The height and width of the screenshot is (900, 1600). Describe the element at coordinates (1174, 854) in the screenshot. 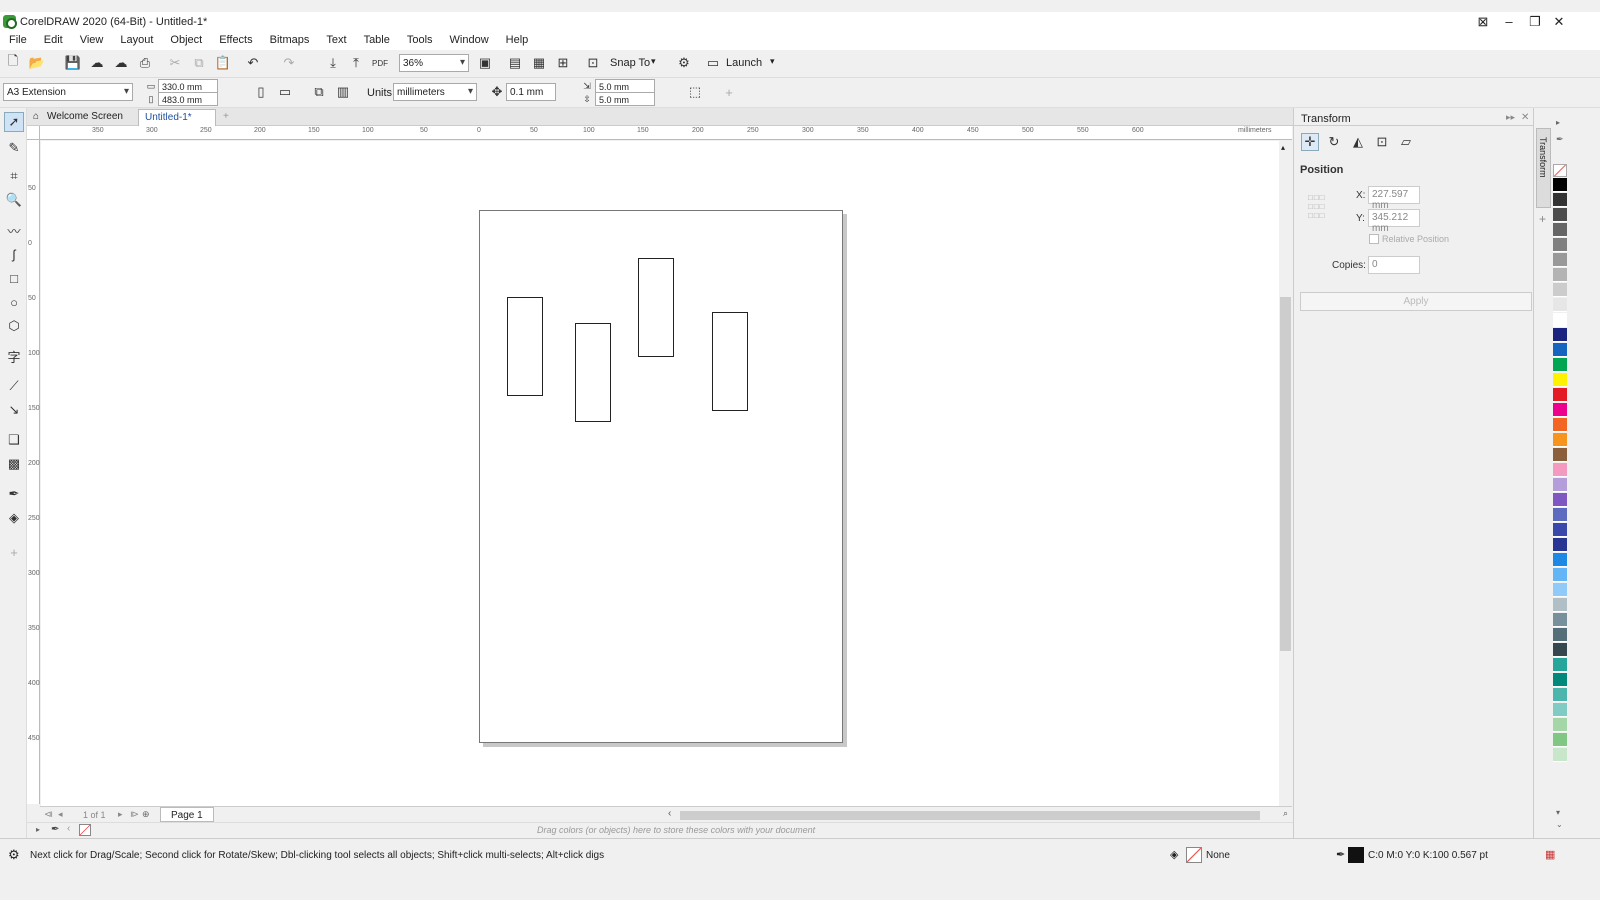

I see `fill-icon: ◈` at that location.